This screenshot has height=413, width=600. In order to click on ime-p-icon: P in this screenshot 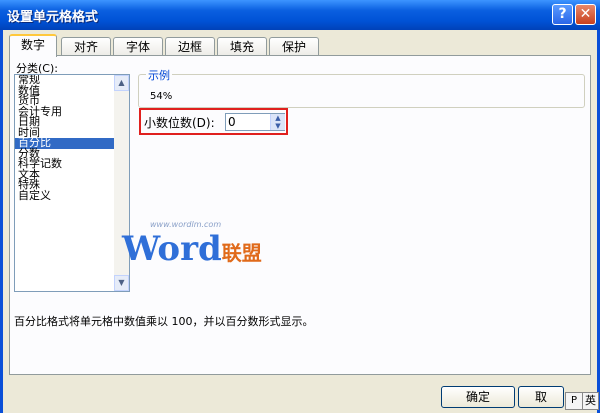, I will do `click(574, 401)`.